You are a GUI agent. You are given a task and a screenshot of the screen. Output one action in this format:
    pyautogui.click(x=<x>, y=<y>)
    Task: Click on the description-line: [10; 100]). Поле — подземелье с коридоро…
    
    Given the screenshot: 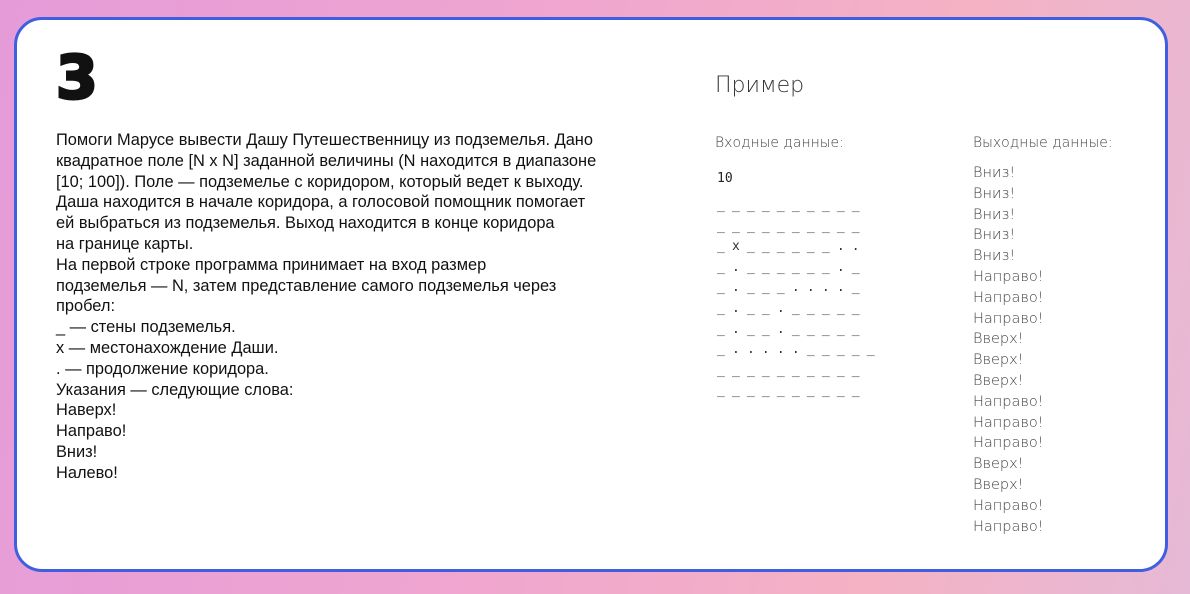 What is the action you would take?
    pyautogui.click(x=320, y=181)
    